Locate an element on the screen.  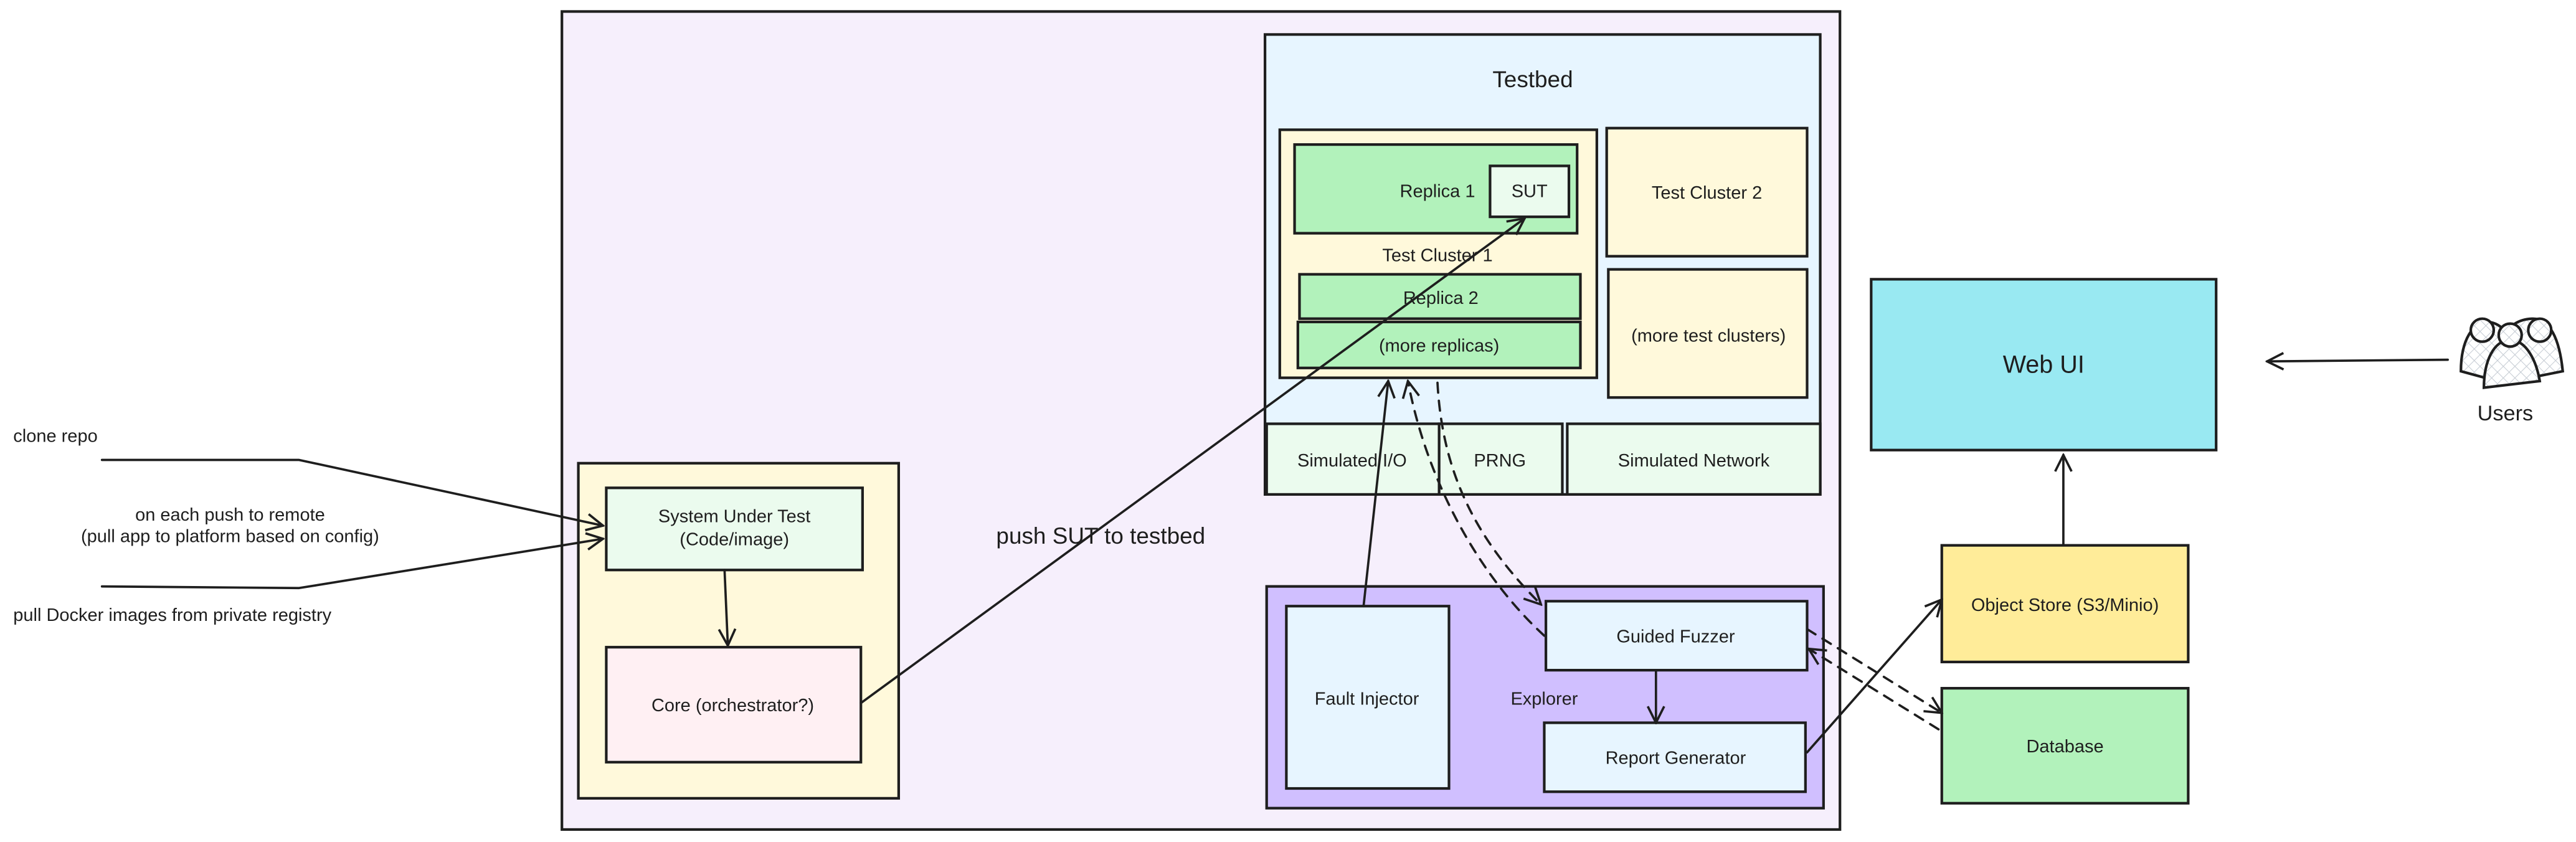
users-label: Users is located at coordinates (2506, 413).